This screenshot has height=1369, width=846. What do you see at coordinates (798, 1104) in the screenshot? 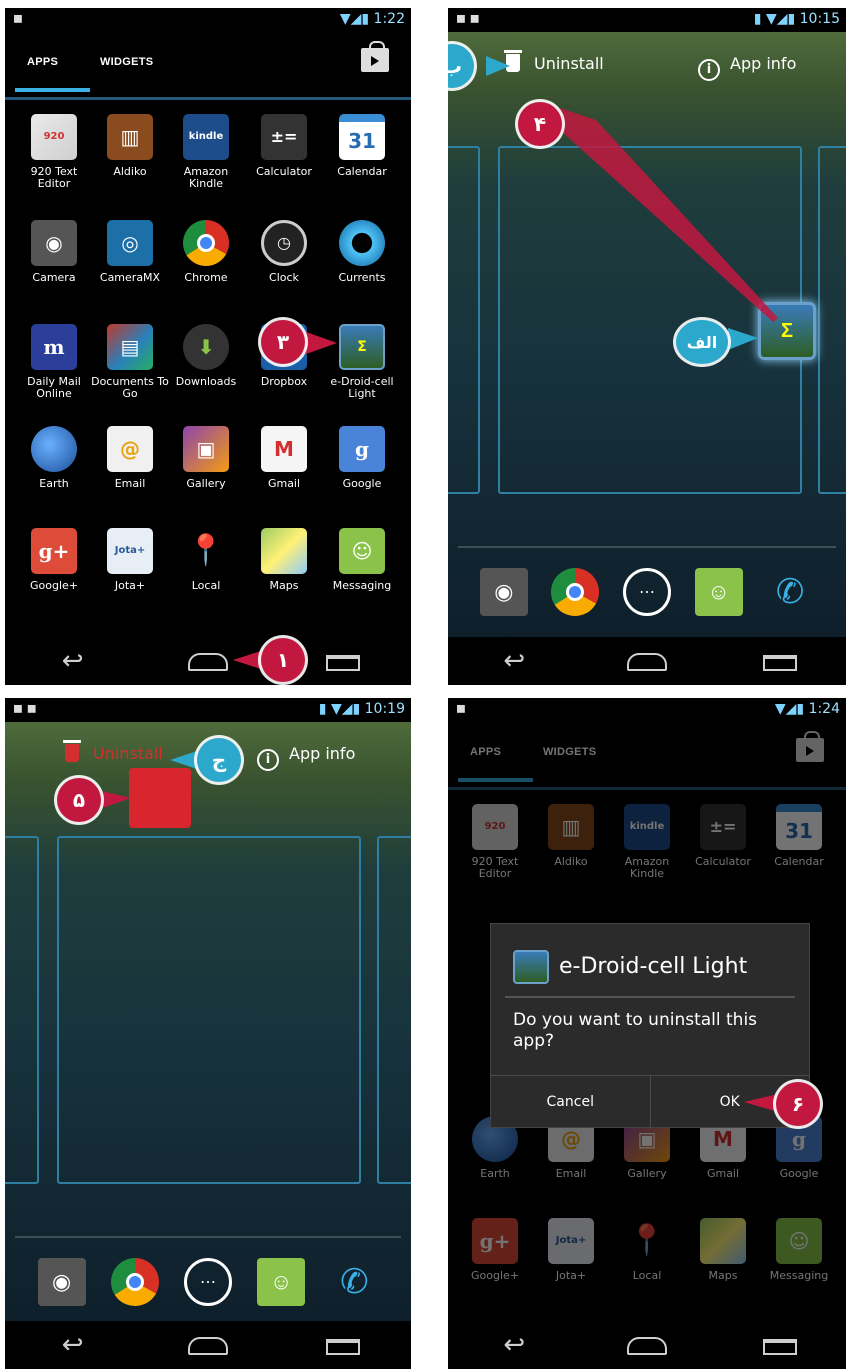
I see `callout-6: ۶` at bounding box center [798, 1104].